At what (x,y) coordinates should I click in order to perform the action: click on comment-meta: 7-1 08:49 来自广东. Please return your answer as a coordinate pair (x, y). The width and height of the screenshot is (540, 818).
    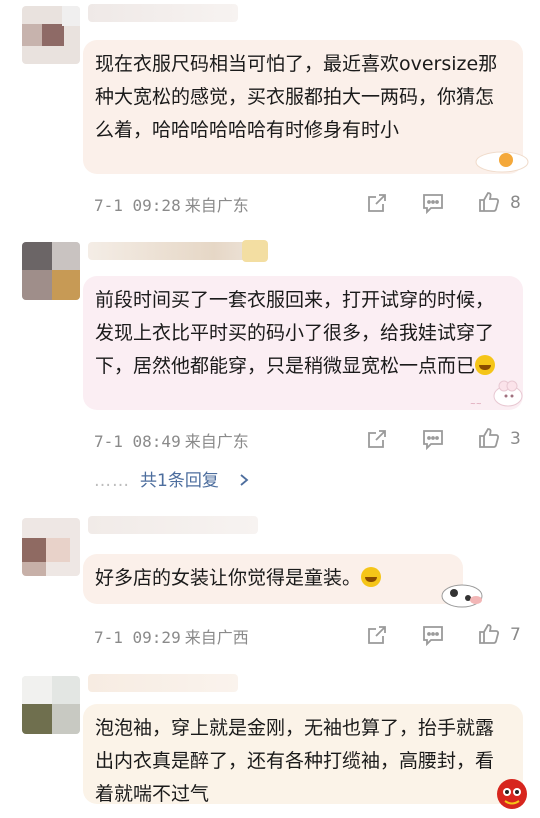
    Looking at the image, I should click on (171, 440).